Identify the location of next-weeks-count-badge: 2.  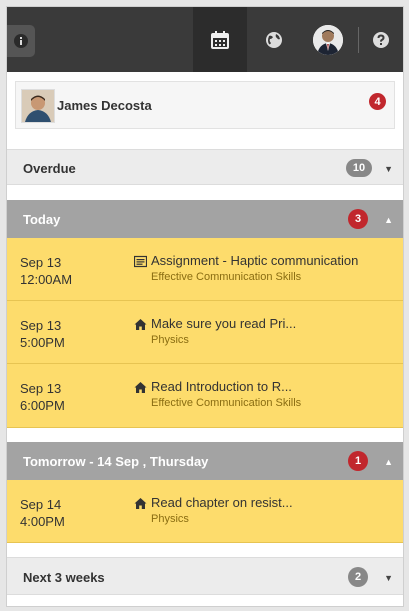
(358, 577).